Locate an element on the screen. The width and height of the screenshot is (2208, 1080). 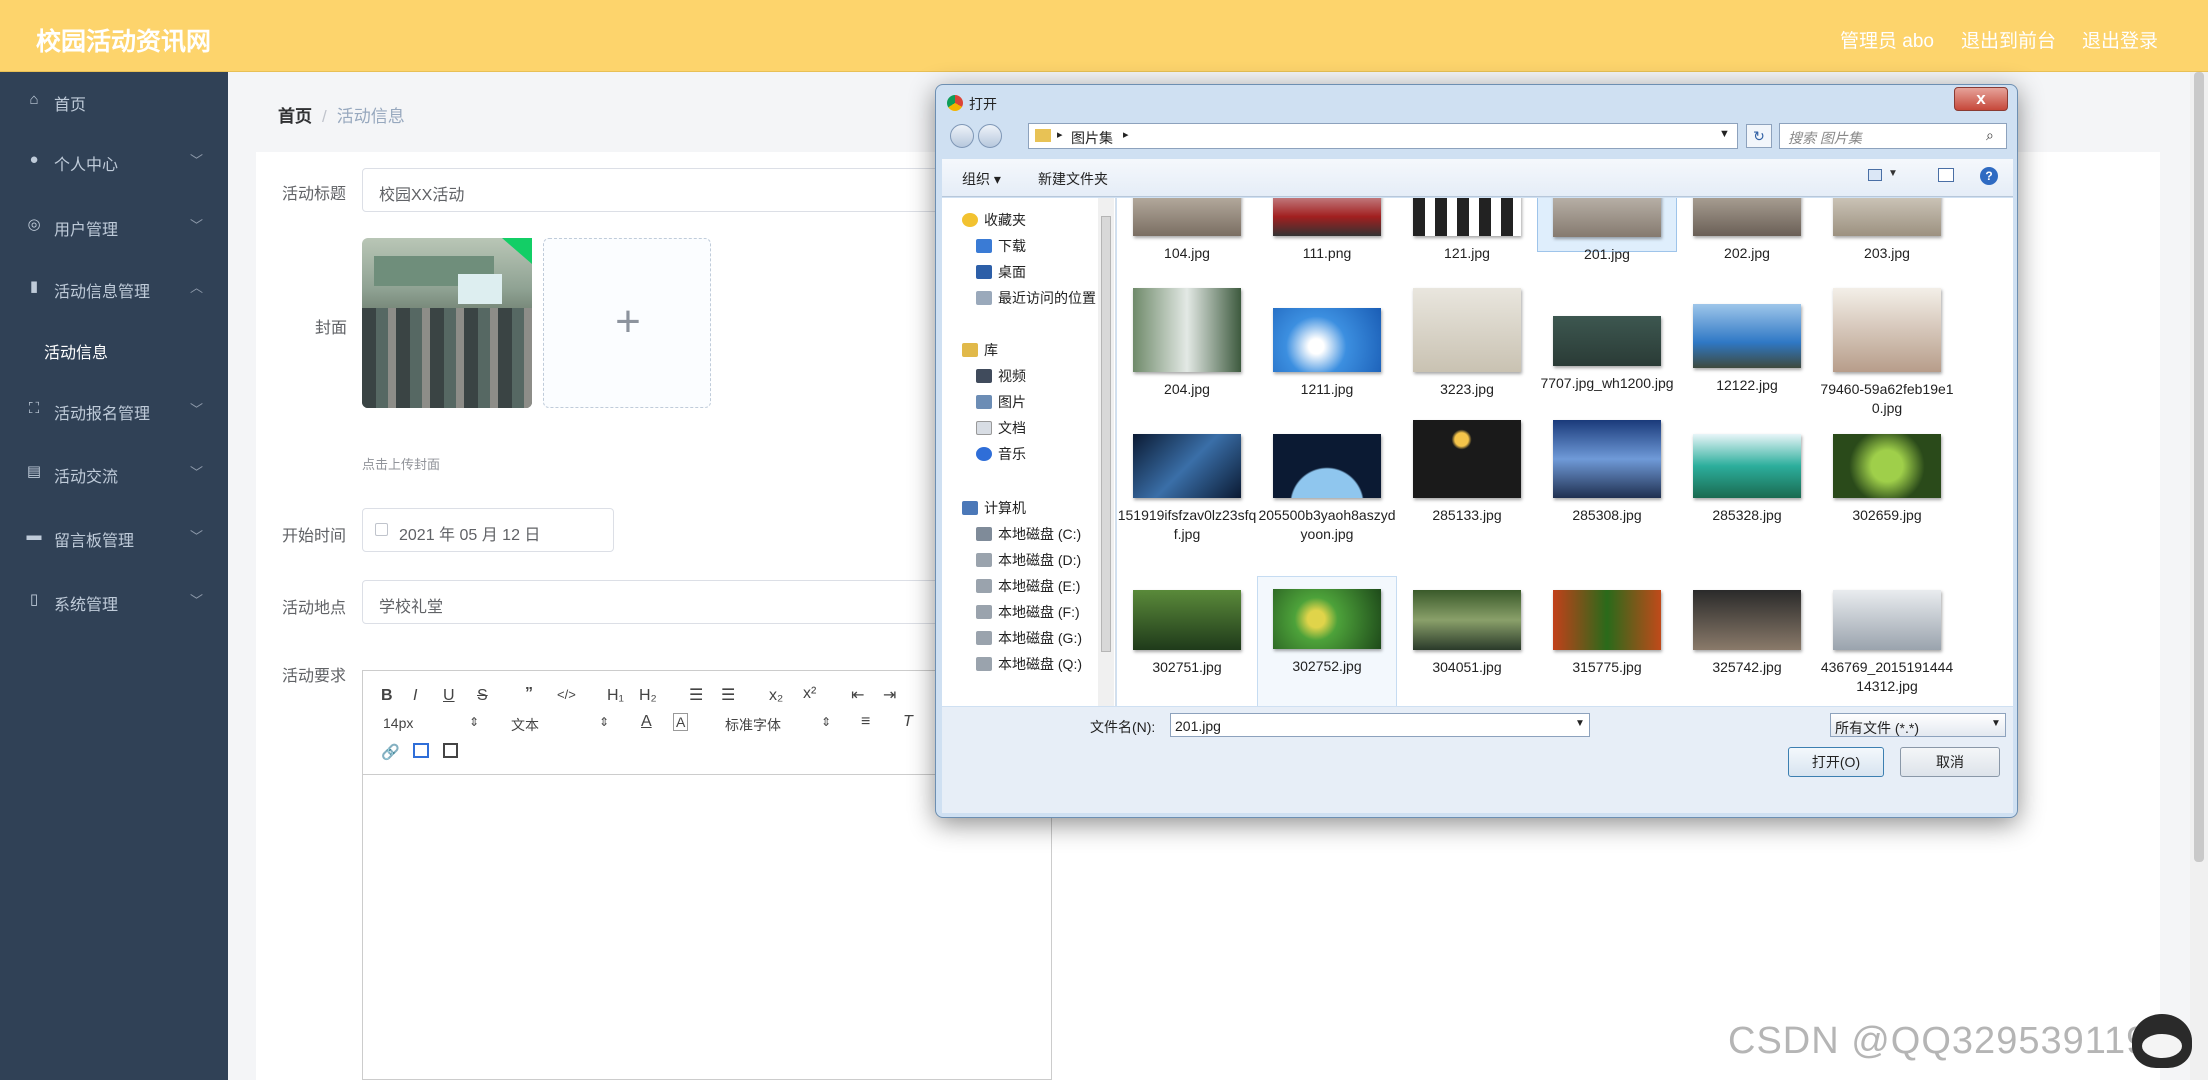
file-item: 12122.jpg is located at coordinates (1747, 349).